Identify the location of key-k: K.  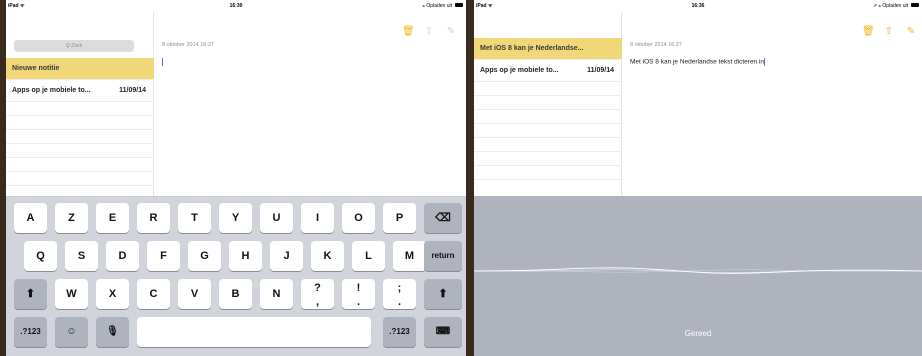
(327, 256).